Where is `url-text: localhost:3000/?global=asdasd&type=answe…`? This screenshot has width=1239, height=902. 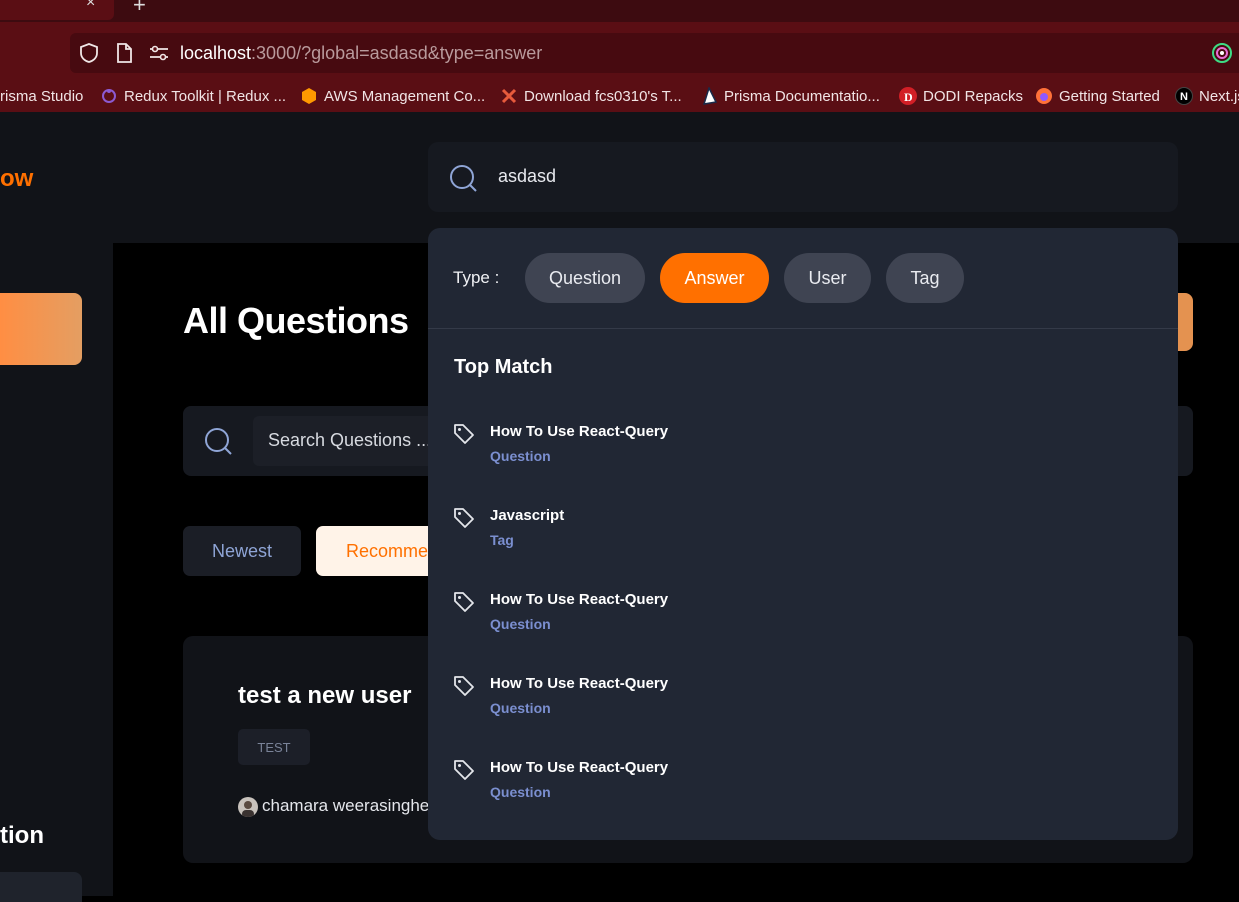
url-text: localhost:3000/?global=asdasd&type=answe… is located at coordinates (361, 53).